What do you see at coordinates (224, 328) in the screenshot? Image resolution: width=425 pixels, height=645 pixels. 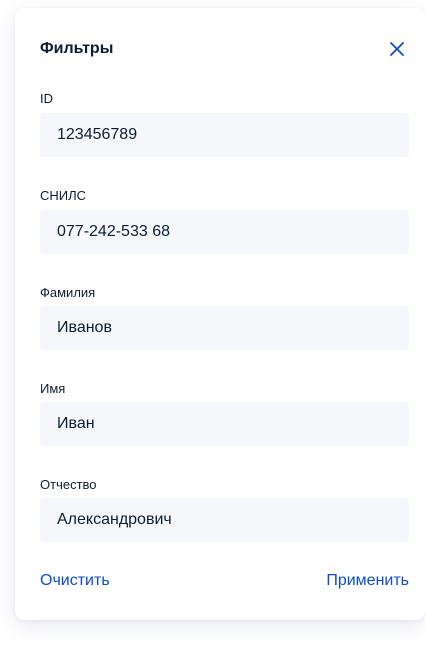 I see `last-name-field` at bounding box center [224, 328].